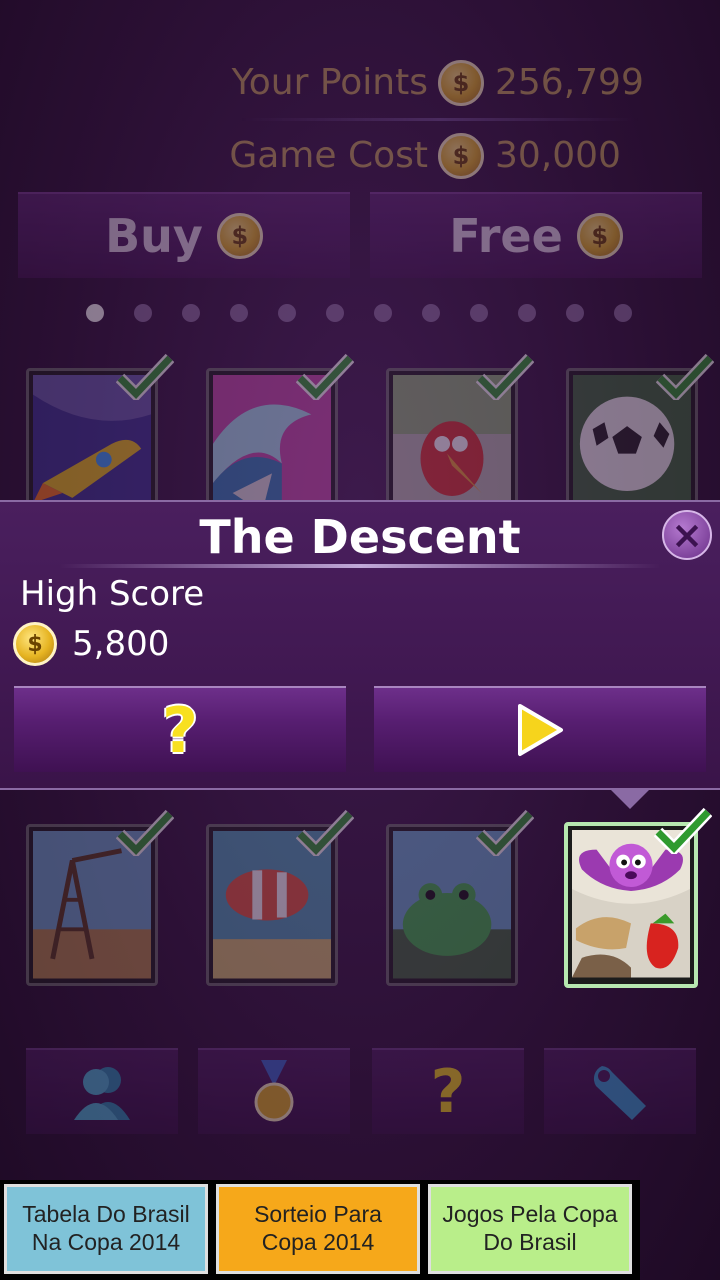 This screenshot has width=720, height=1280. I want to click on play-button, so click(540, 729).